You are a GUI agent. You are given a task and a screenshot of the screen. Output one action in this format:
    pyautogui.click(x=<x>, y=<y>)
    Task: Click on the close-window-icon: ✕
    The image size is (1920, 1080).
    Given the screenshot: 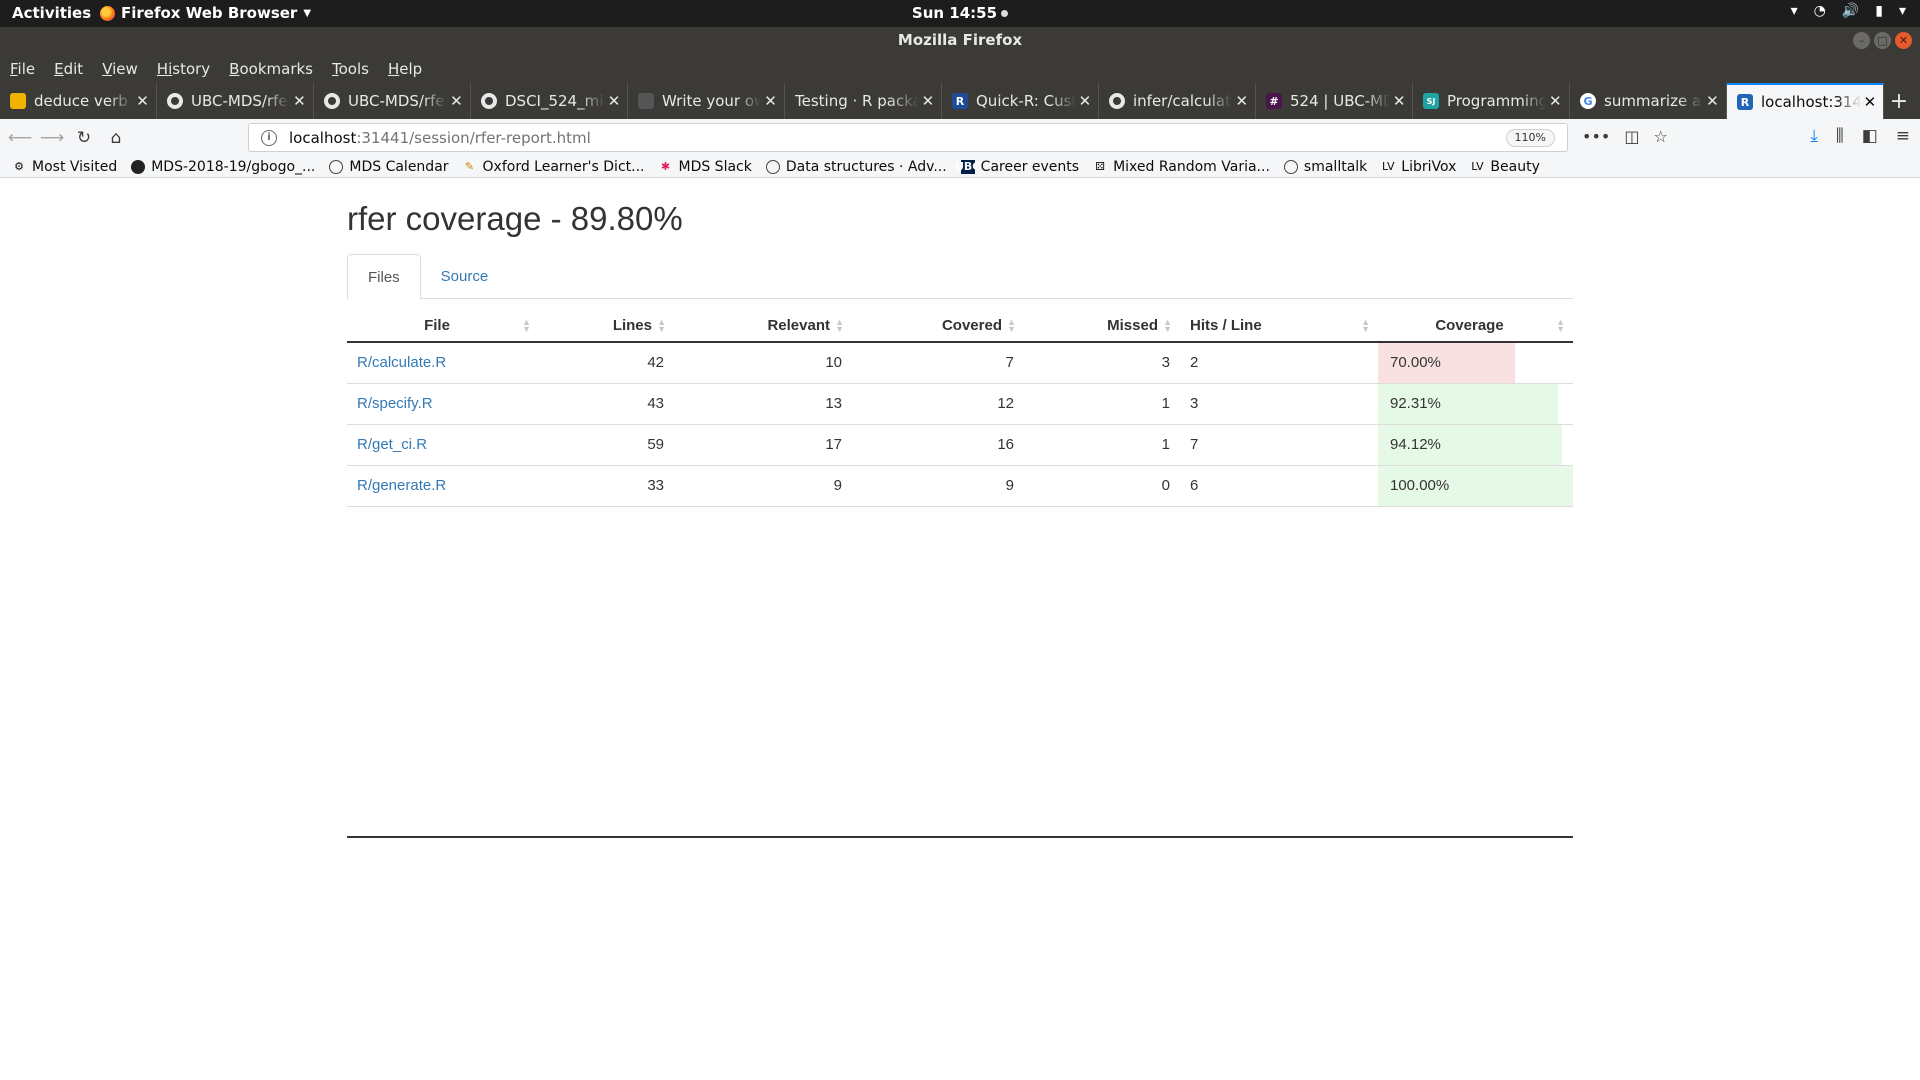 What is the action you would take?
    pyautogui.click(x=1903, y=40)
    